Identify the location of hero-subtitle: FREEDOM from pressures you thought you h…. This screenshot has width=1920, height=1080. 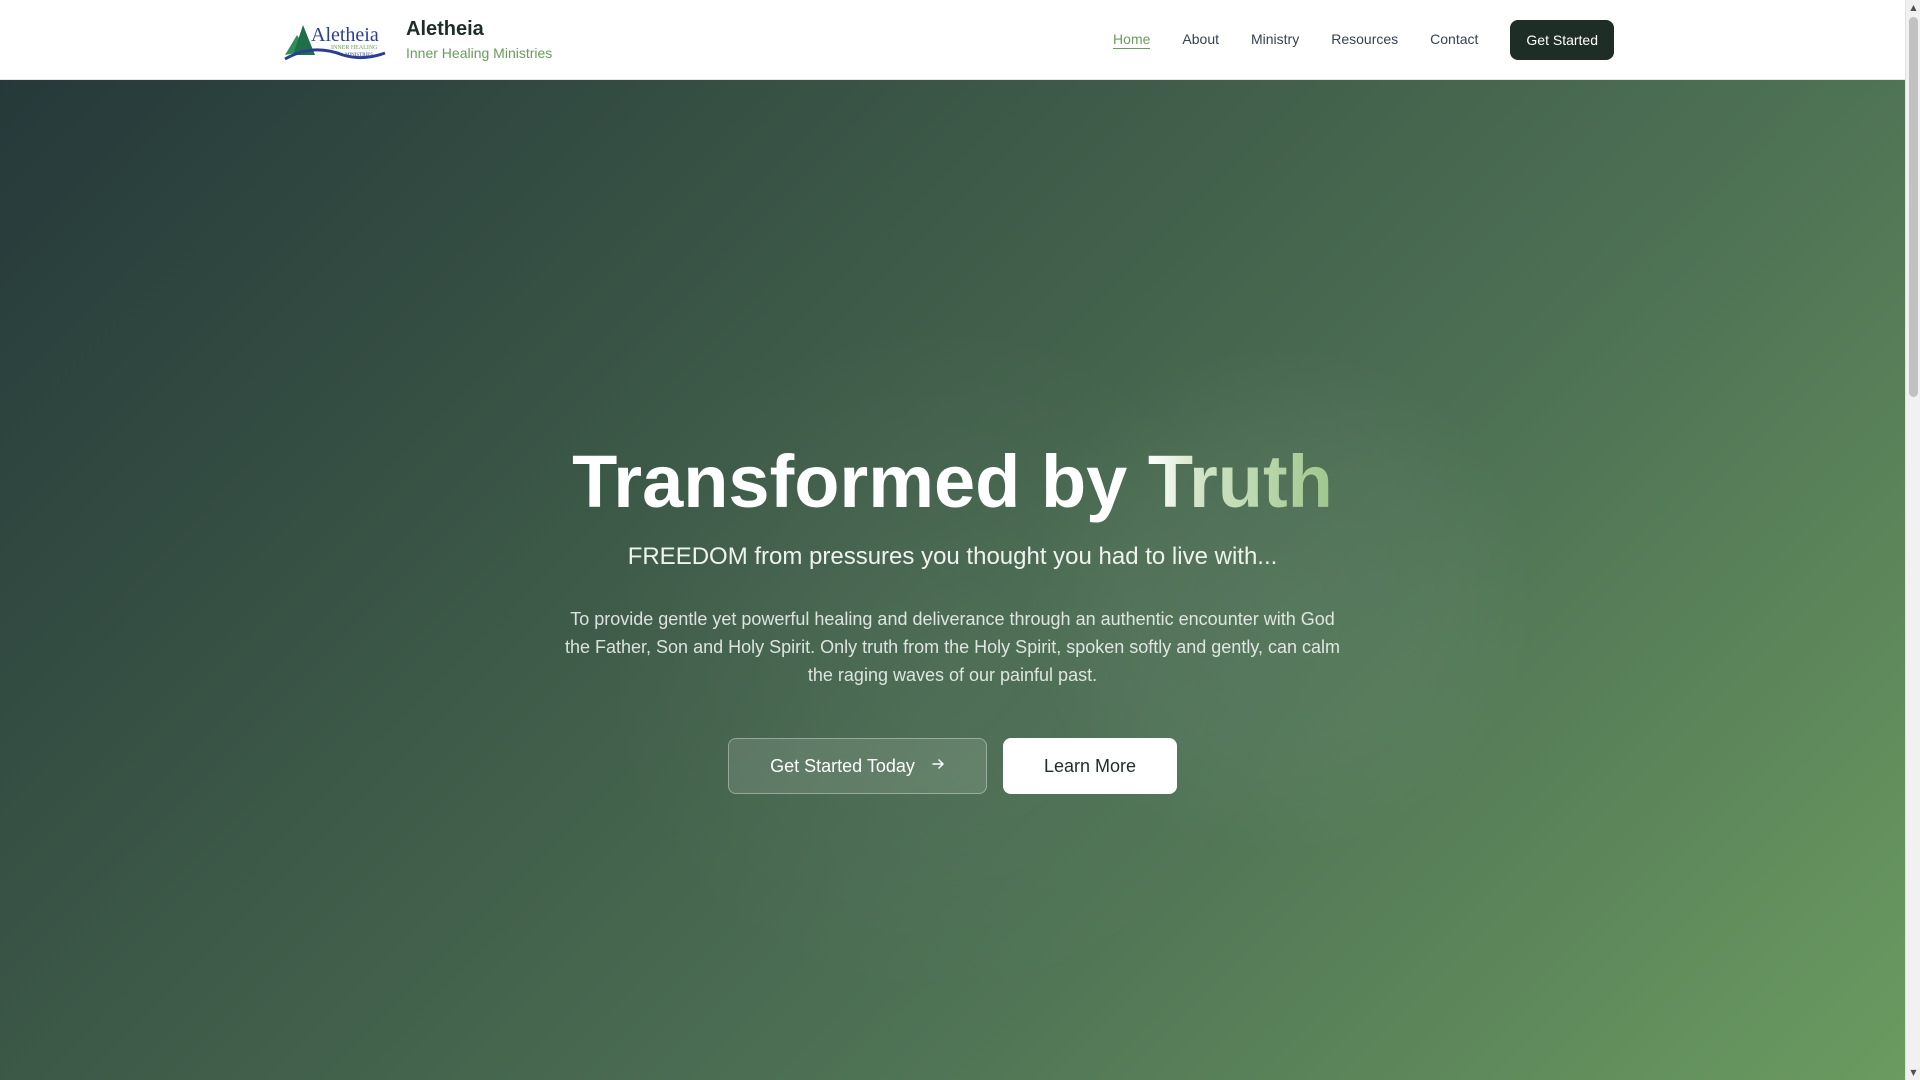
(952, 556).